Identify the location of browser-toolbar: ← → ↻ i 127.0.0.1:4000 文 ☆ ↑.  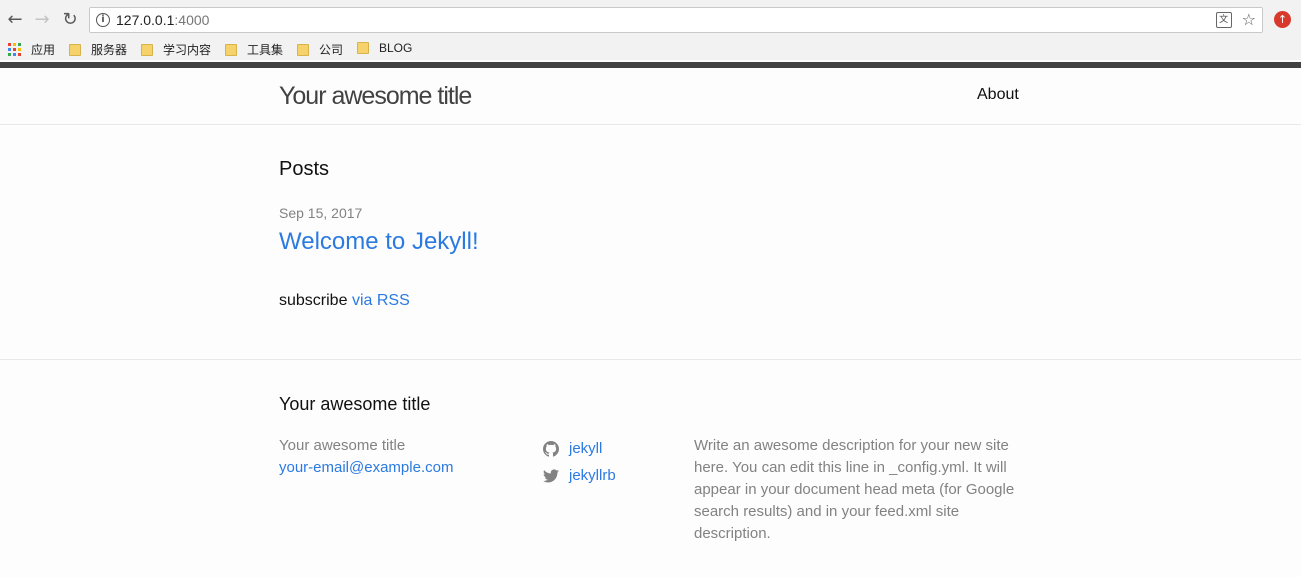
(650, 19).